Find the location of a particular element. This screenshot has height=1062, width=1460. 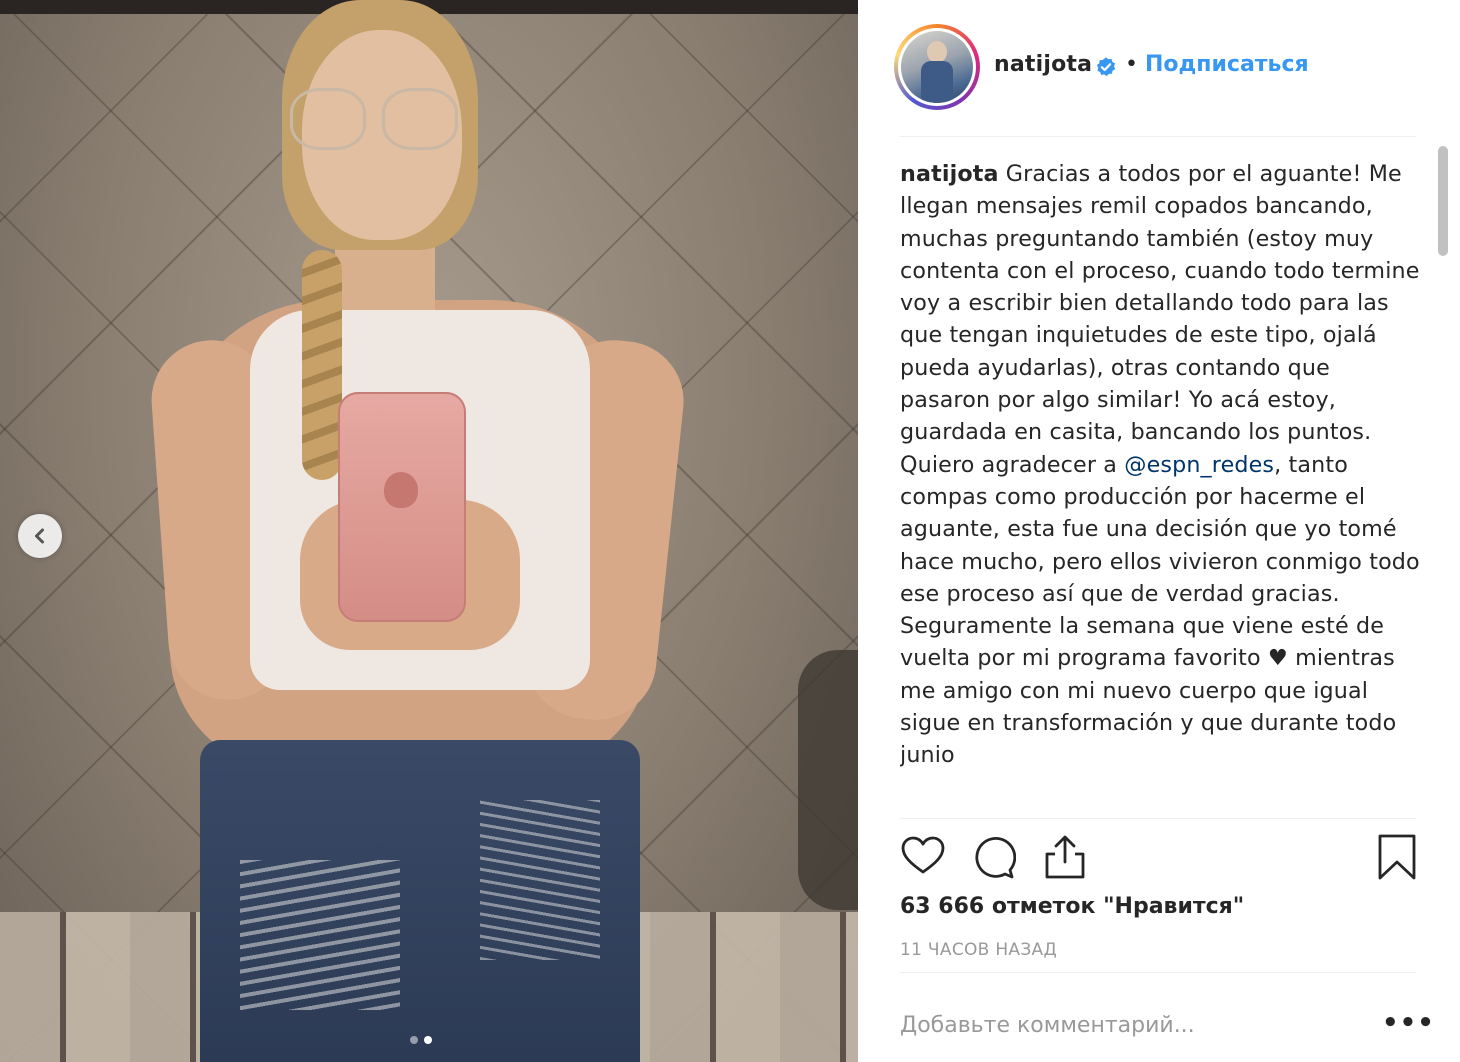

share-icon is located at coordinates (1065, 857).